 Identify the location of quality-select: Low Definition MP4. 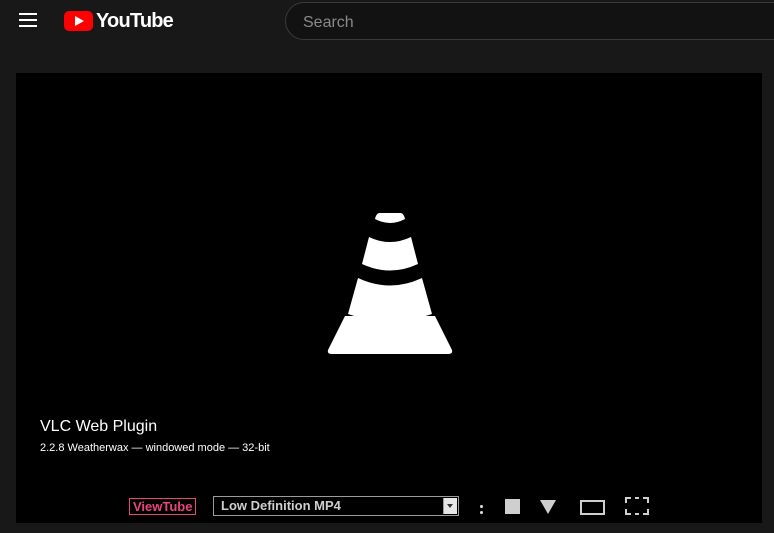
(336, 506).